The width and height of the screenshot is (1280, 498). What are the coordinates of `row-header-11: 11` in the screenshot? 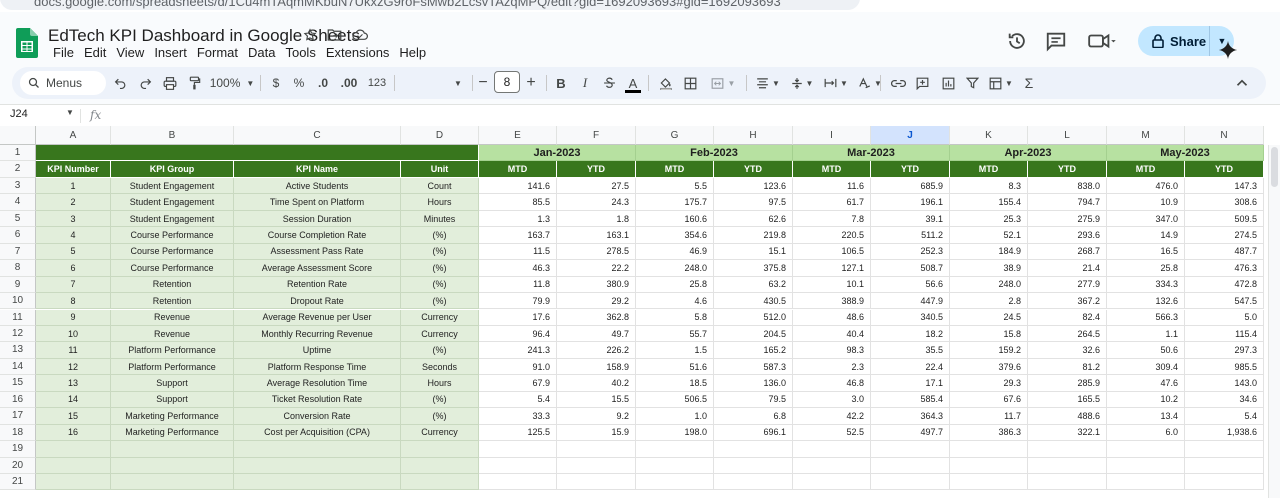 It's located at (18, 317).